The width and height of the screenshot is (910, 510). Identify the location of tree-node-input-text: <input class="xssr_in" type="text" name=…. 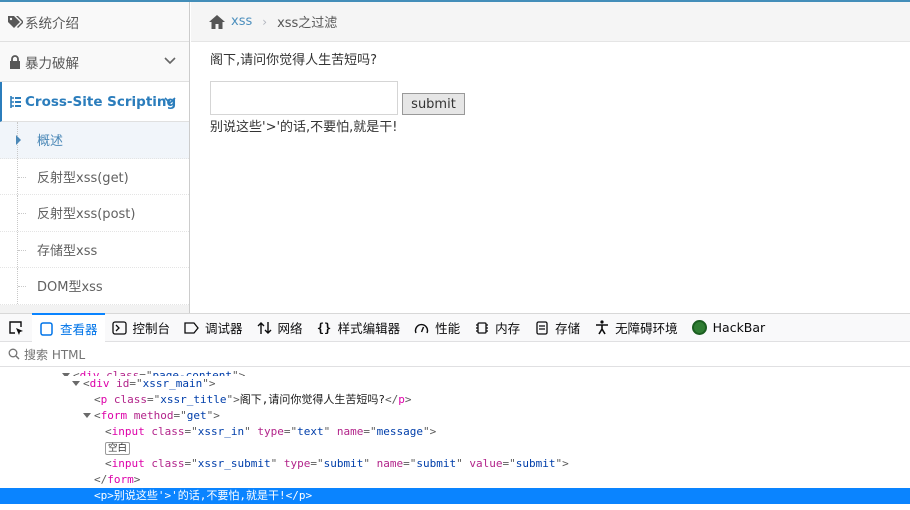
(455, 432).